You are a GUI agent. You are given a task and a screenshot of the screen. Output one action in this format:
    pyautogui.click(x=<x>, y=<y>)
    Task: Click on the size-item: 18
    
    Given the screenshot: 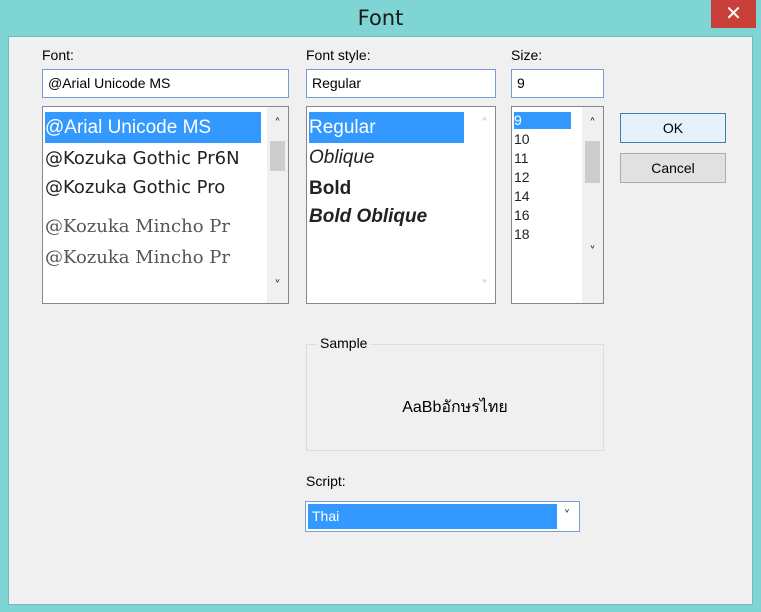 What is the action you would take?
    pyautogui.click(x=522, y=234)
    